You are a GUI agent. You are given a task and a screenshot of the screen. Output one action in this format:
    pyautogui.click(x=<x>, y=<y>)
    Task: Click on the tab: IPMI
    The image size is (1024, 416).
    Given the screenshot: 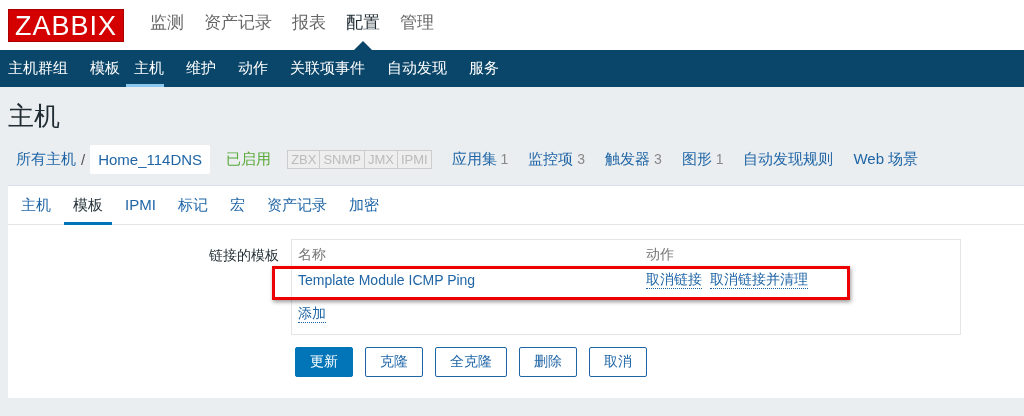 What is the action you would take?
    pyautogui.click(x=140, y=205)
    